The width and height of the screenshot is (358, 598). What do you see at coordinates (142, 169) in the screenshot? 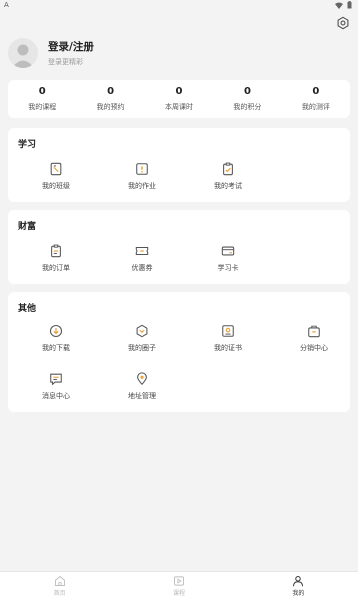
I see `homework-icon` at bounding box center [142, 169].